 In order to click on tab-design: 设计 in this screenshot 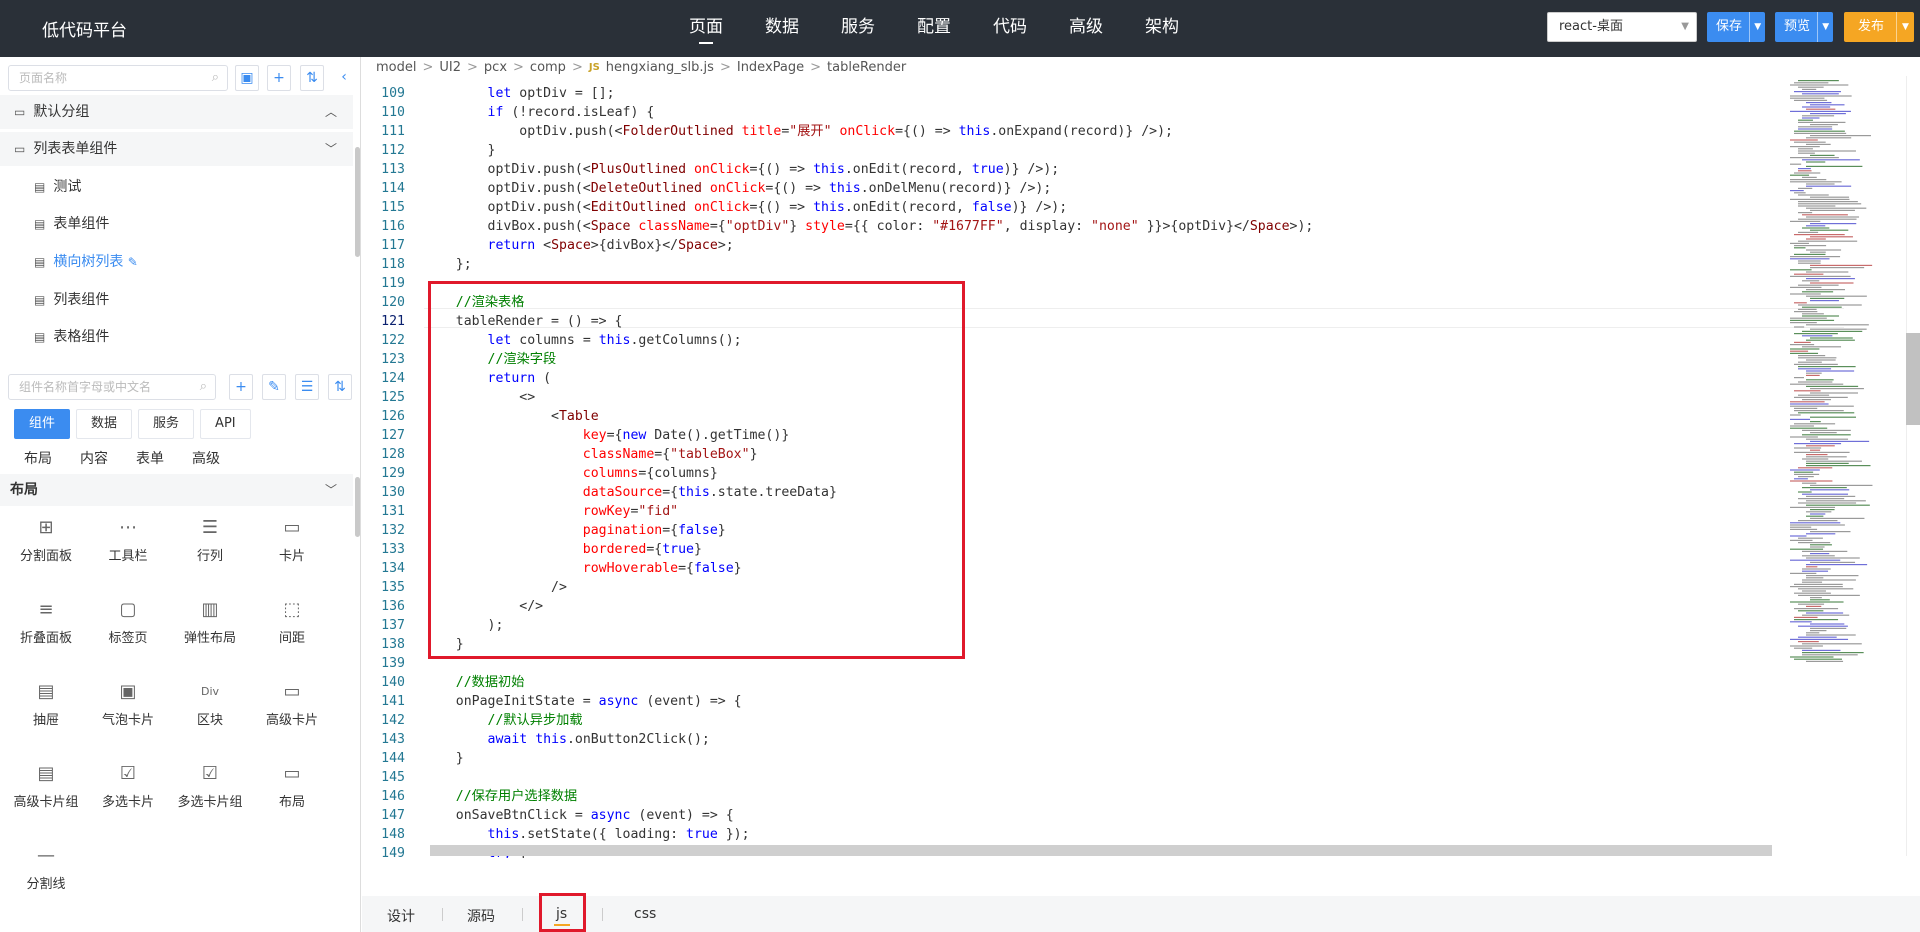, I will do `click(401, 916)`.